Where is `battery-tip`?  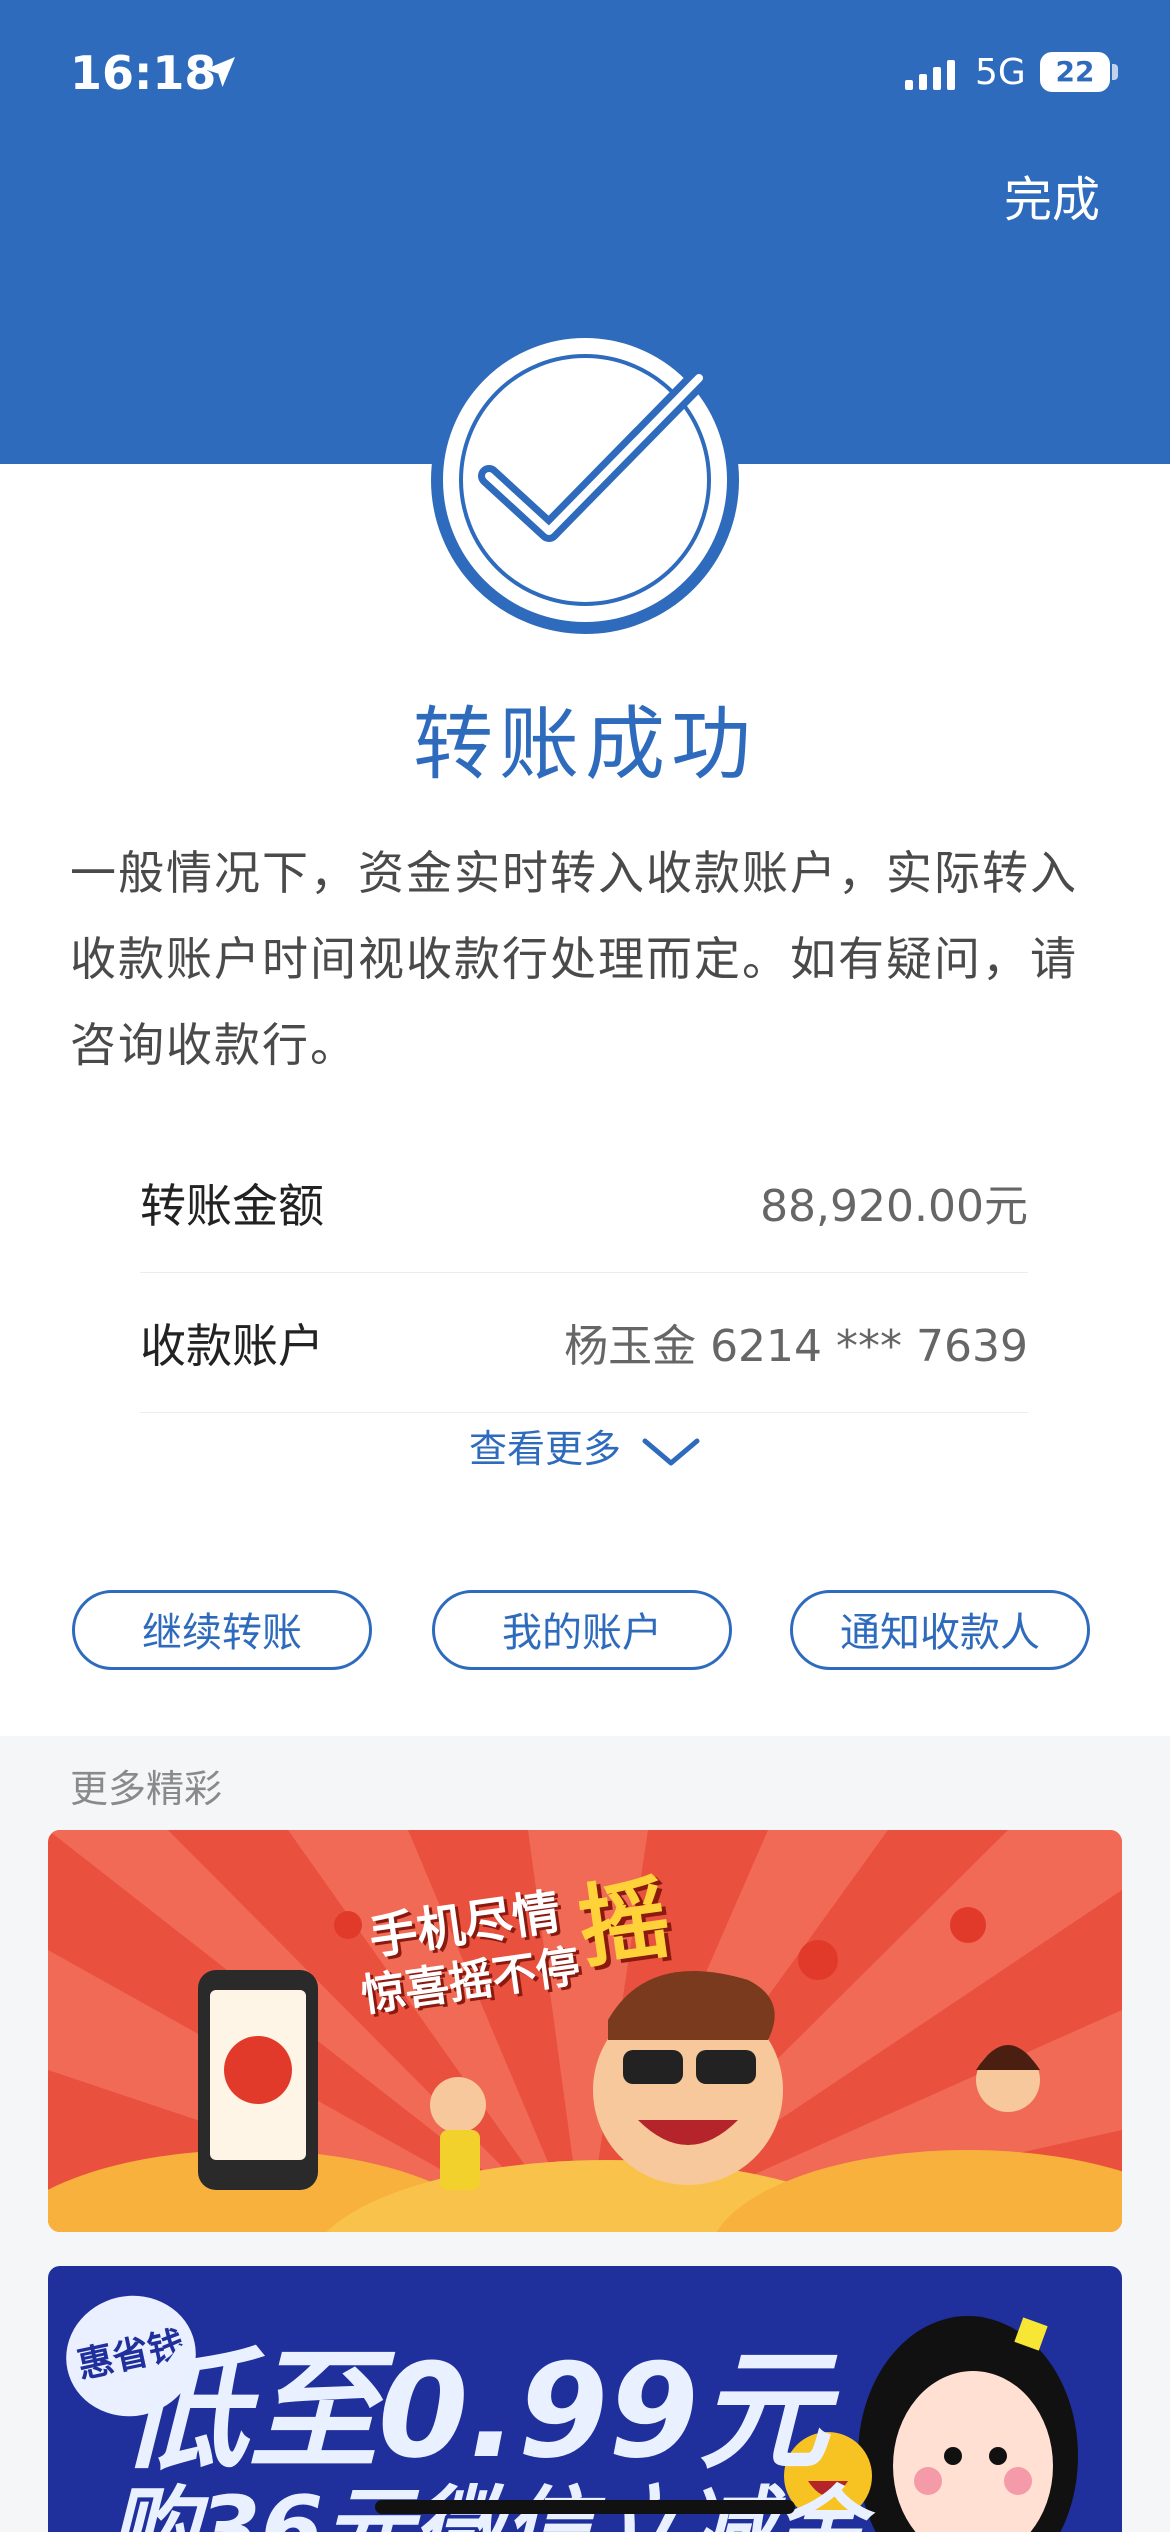
battery-tip is located at coordinates (1115, 72).